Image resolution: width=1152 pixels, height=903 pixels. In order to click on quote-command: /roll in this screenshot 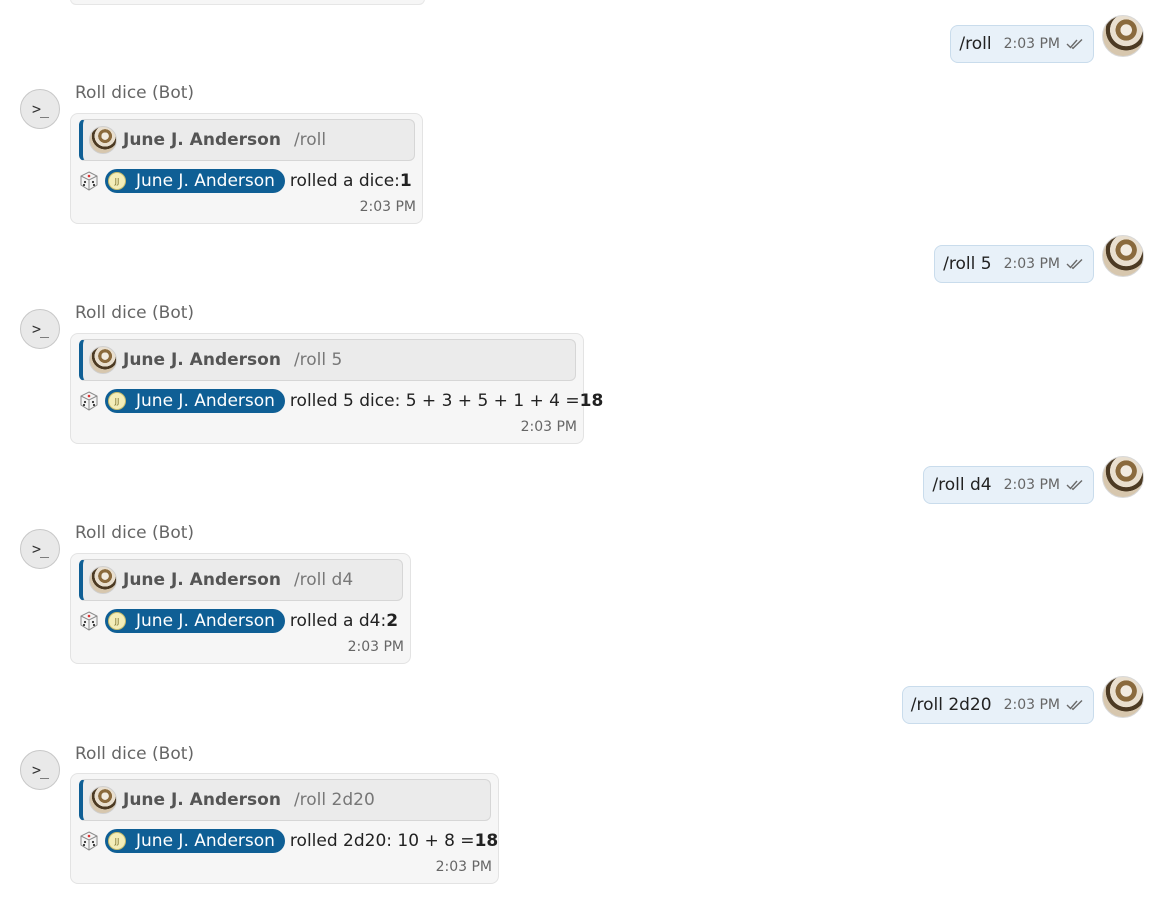, I will do `click(310, 140)`.